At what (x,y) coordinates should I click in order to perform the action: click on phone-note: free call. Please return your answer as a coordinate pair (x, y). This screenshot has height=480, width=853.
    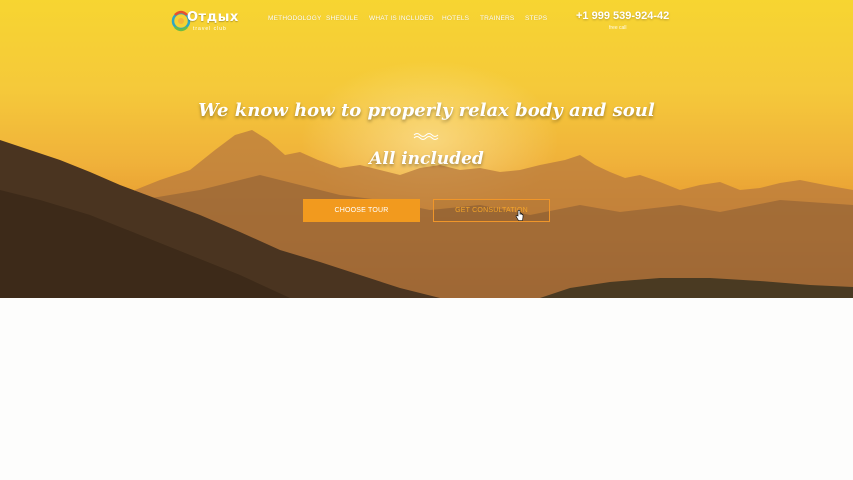
    Looking at the image, I should click on (618, 28).